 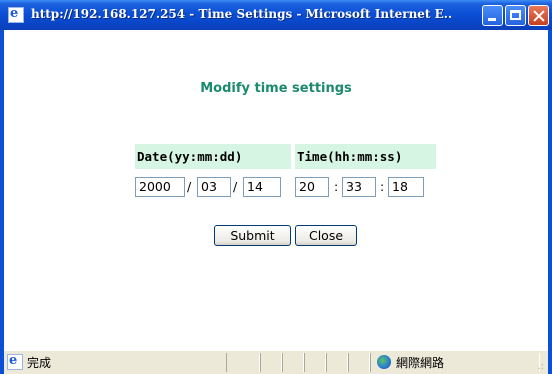 I want to click on status-bar: e 完成 網際網路 .:, so click(x=276, y=362).